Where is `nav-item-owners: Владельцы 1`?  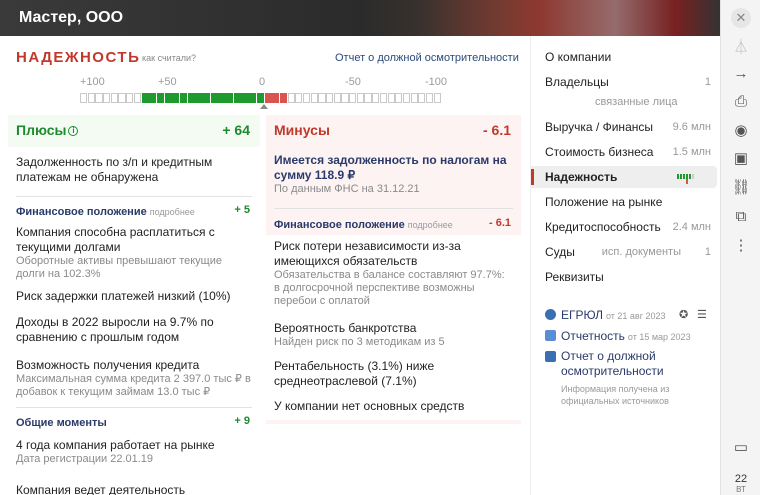 nav-item-owners: Владельцы 1 is located at coordinates (624, 82).